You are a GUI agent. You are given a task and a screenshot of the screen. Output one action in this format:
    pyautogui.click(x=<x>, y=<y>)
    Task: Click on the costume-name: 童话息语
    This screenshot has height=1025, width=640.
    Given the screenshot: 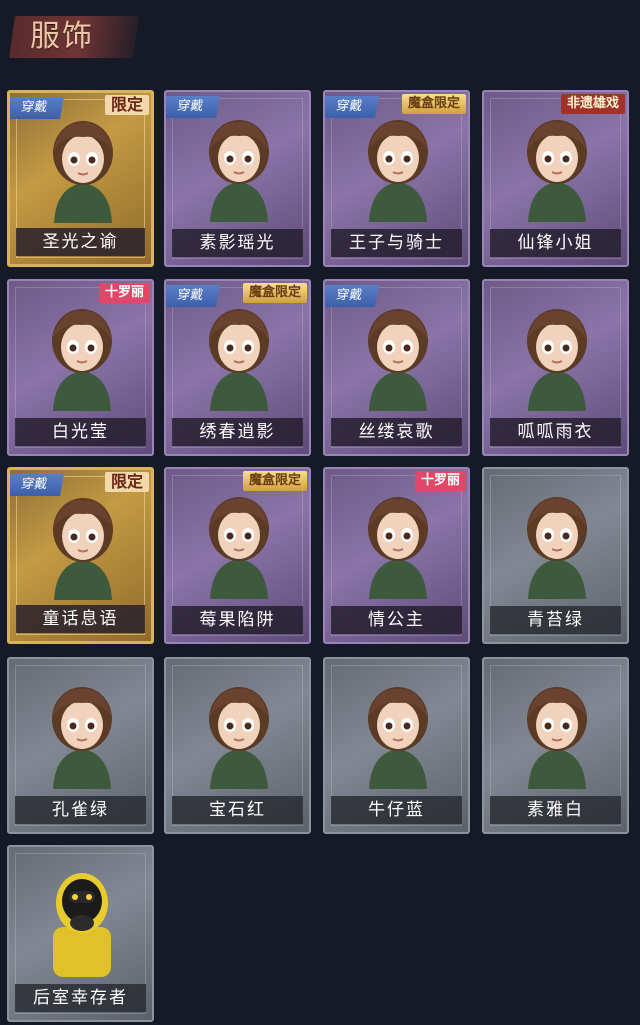 What is the action you would take?
    pyautogui.click(x=80, y=619)
    